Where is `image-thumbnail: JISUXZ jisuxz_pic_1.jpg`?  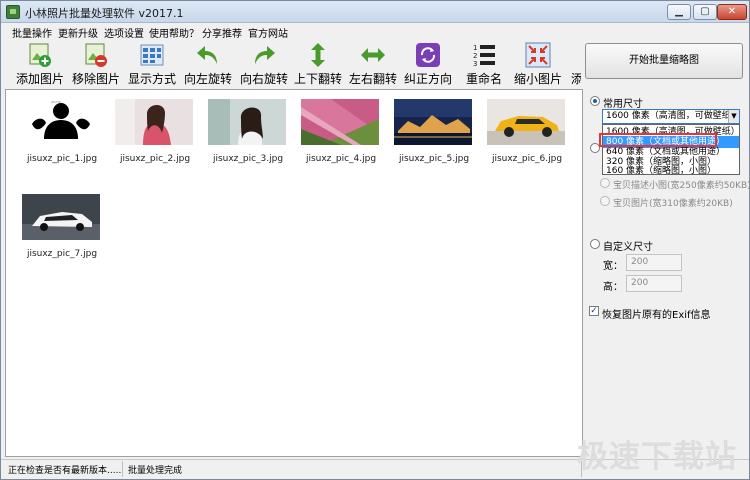 image-thumbnail: JISUXZ jisuxz_pic_1.jpg is located at coordinates (62, 131).